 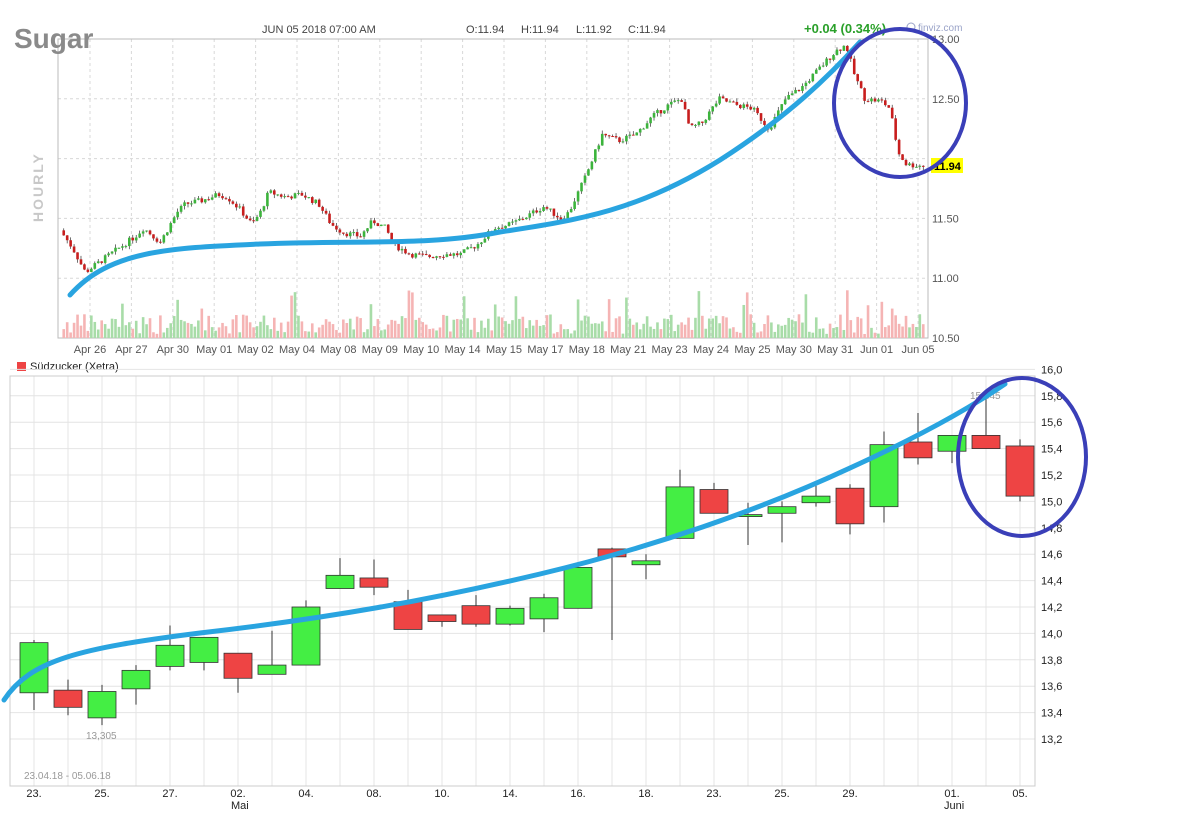 I want to click on top-x-tick-label: May 09, so click(x=380, y=350).